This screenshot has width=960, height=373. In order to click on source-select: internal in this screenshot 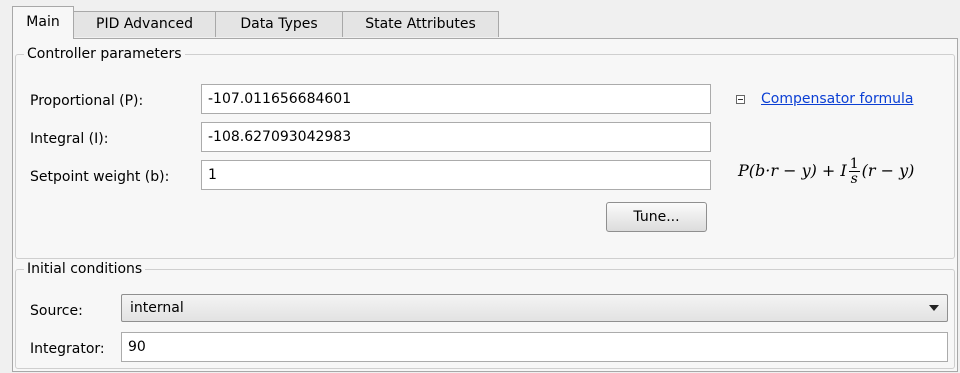, I will do `click(534, 308)`.